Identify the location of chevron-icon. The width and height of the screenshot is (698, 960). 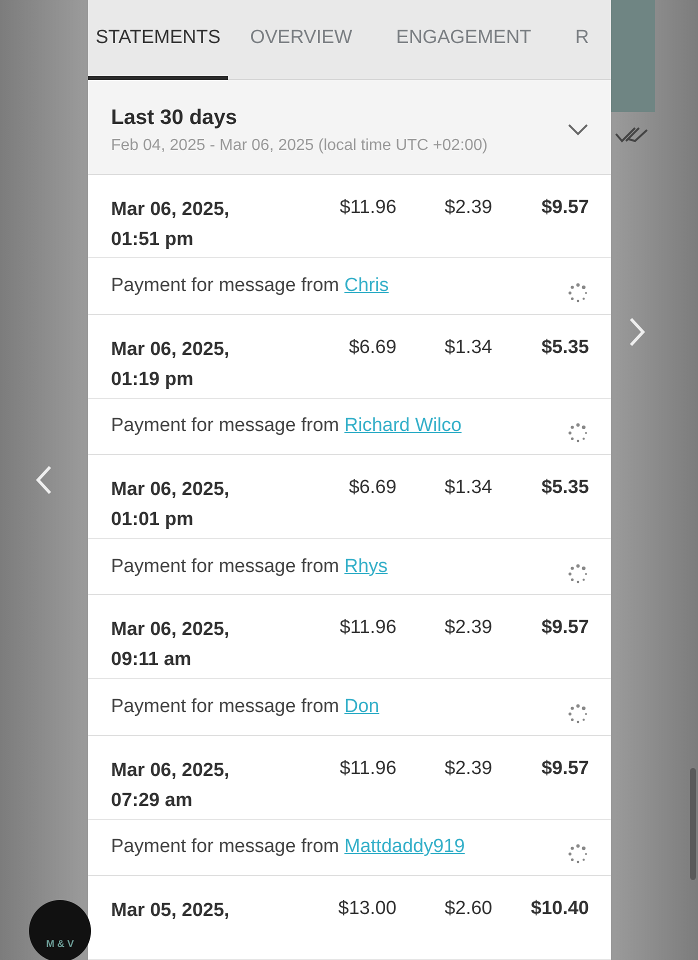
(578, 129).